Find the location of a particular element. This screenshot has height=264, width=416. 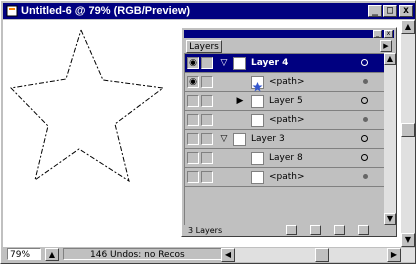

palette-footer: 3 Layers is located at coordinates (289, 230).